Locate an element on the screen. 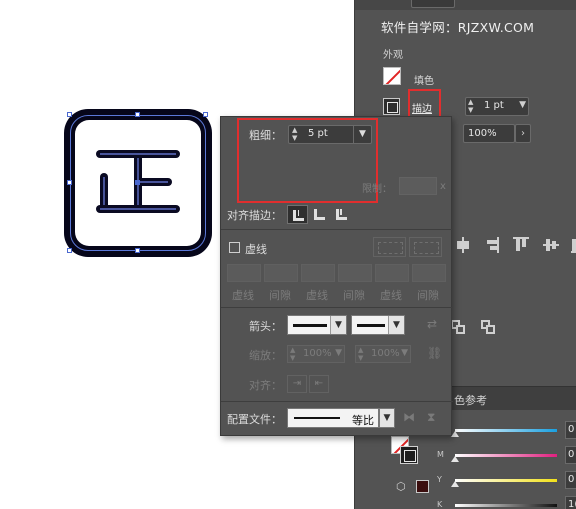 This screenshot has width=576, height=509. m-value: 0 is located at coordinates (570, 455).